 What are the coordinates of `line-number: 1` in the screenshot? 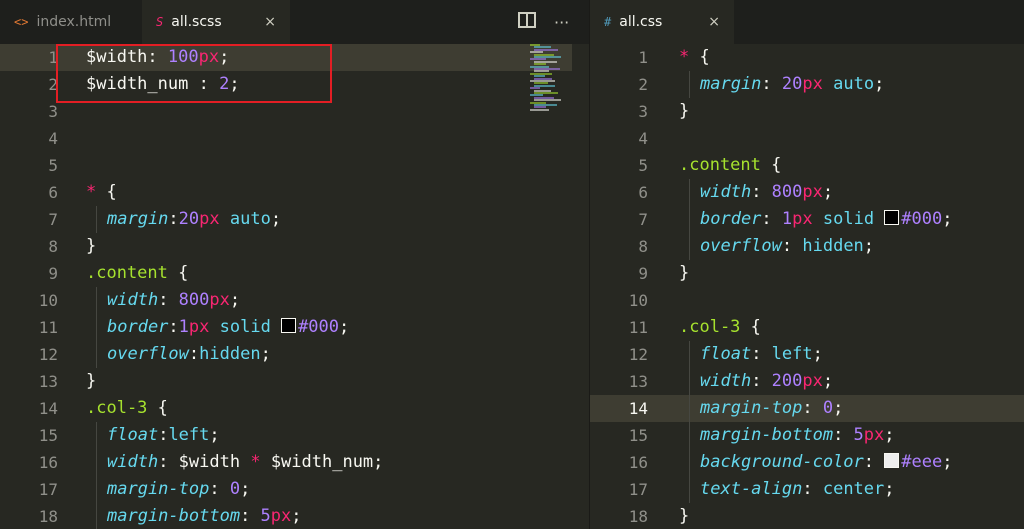 It's located at (643, 57).